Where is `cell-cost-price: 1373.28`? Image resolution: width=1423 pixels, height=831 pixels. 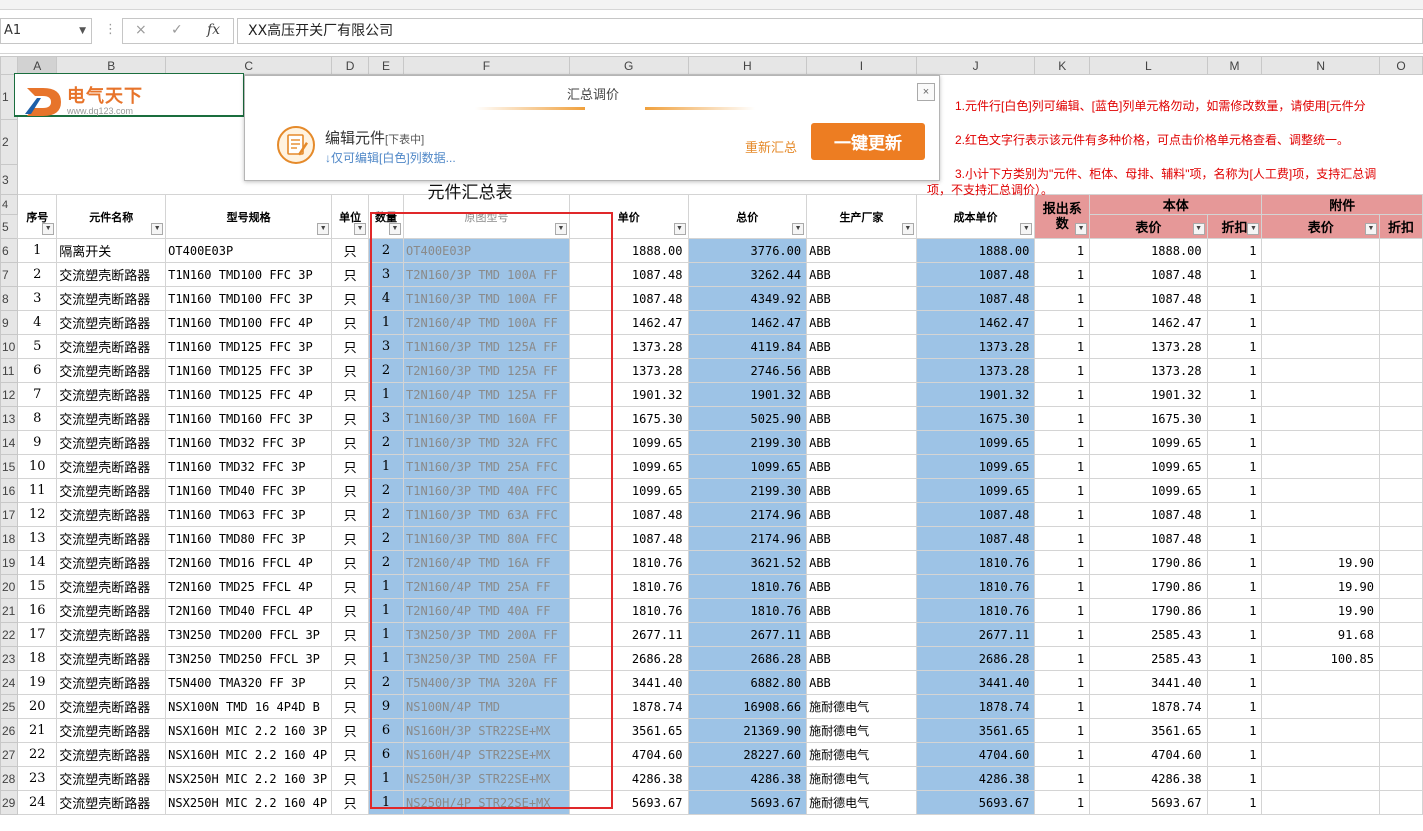
cell-cost-price: 1373.28 is located at coordinates (975, 346).